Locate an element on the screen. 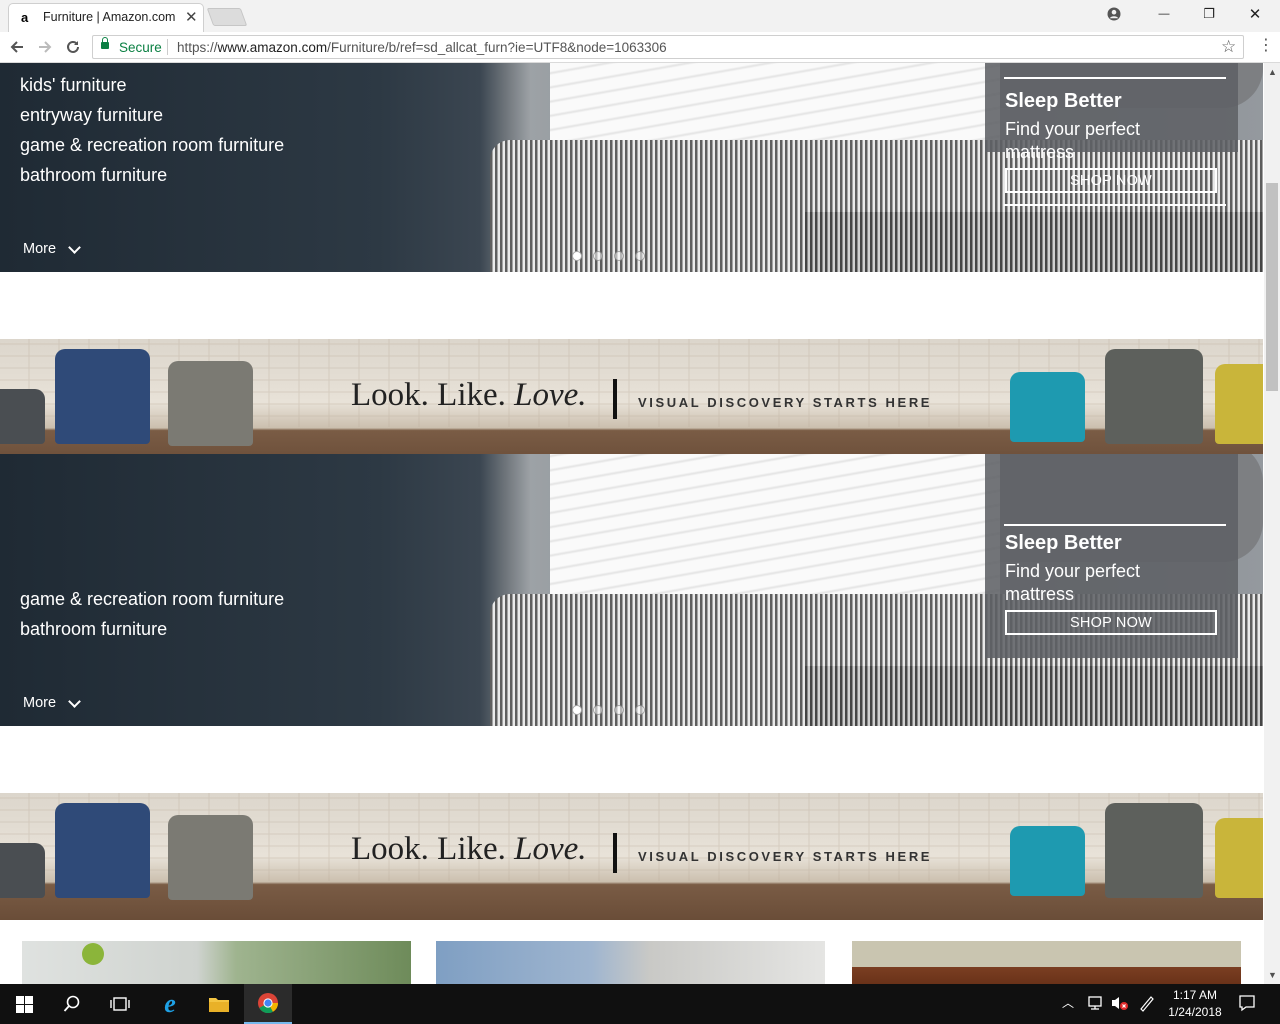 Image resolution: width=1280 pixels, height=1024 pixels. folder-icon is located at coordinates (219, 1005).